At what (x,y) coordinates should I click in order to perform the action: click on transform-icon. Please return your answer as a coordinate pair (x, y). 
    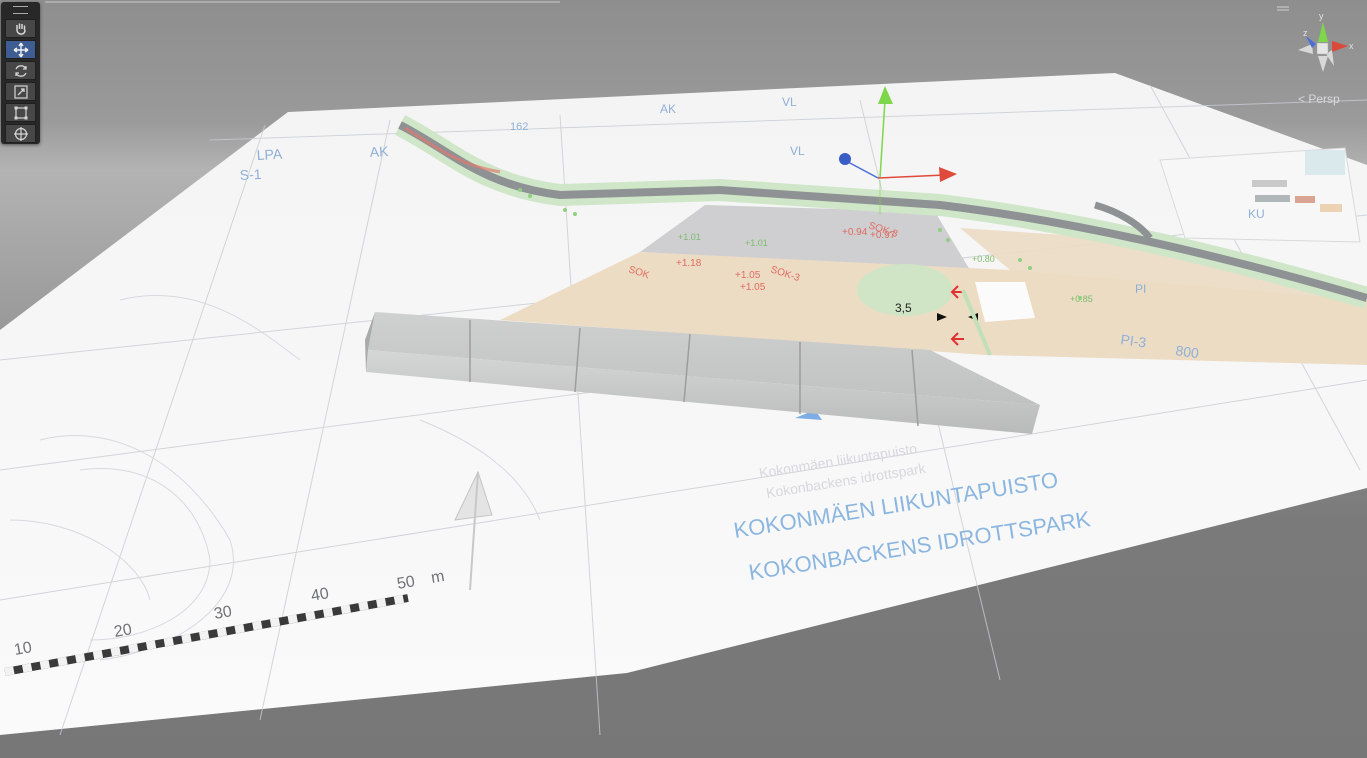
    Looking at the image, I should click on (21, 134).